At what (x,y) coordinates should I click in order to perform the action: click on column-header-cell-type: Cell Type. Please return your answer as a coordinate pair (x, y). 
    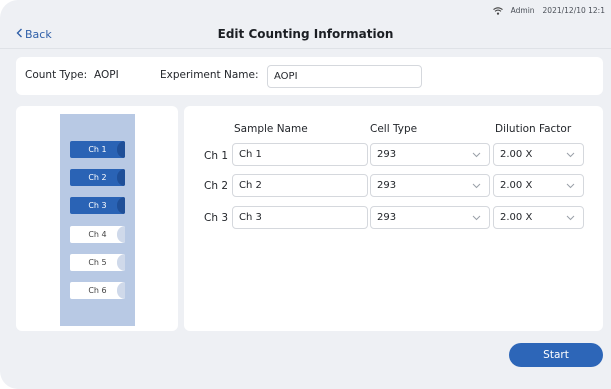
    Looking at the image, I should click on (394, 129).